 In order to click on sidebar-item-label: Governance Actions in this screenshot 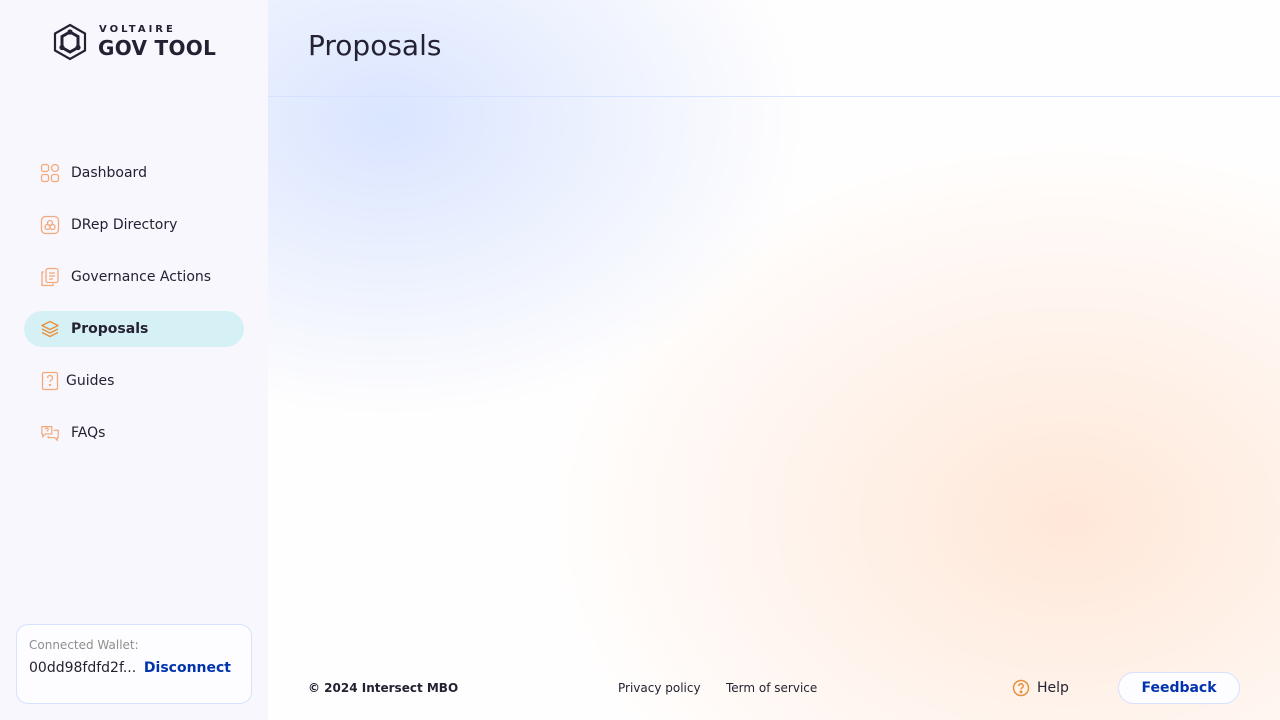, I will do `click(141, 277)`.